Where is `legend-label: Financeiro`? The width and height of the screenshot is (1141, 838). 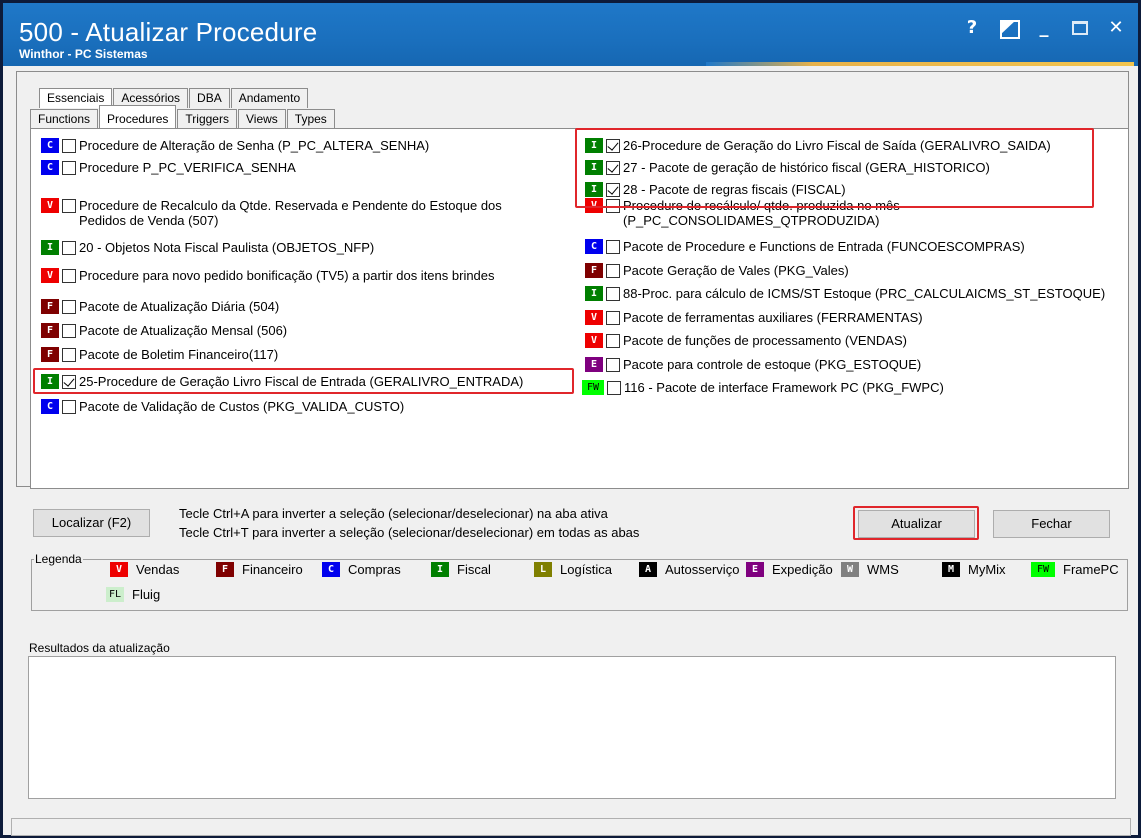
legend-label: Financeiro is located at coordinates (272, 569).